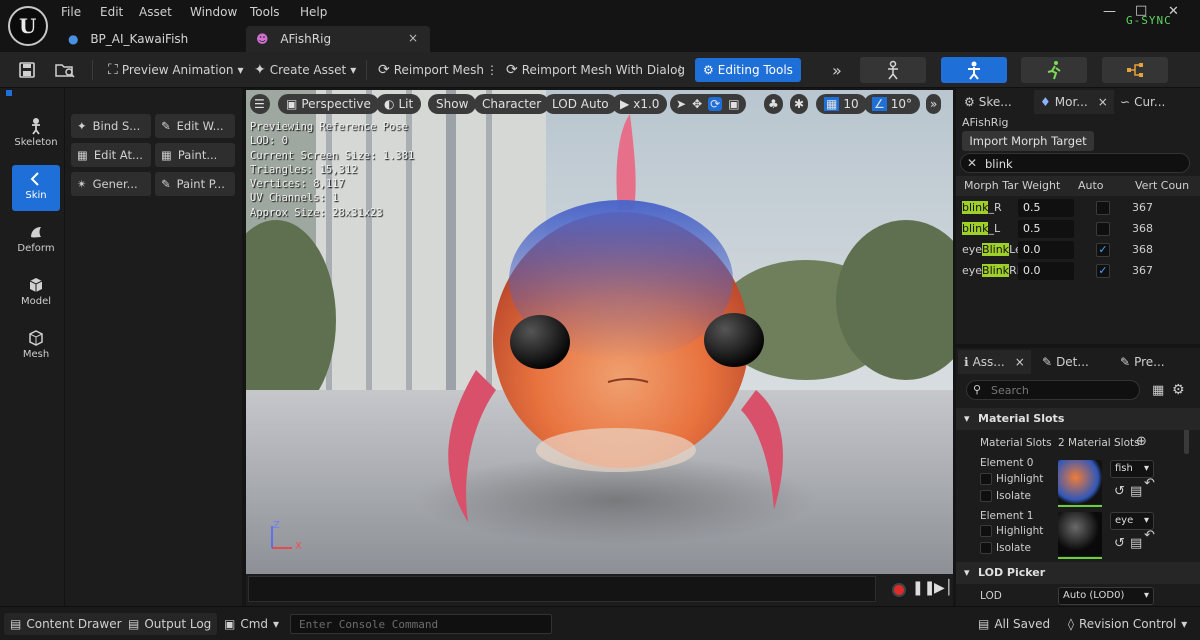 This screenshot has height=640, width=1200. Describe the element at coordinates (399, 104) in the screenshot. I see `lit-button: ◐ Lit` at that location.